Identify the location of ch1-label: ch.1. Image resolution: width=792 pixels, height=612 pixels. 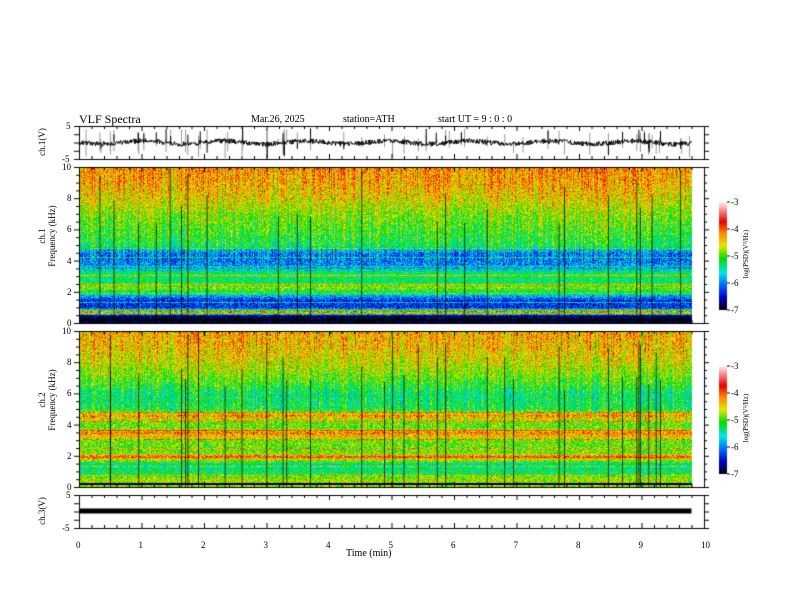
(42, 236).